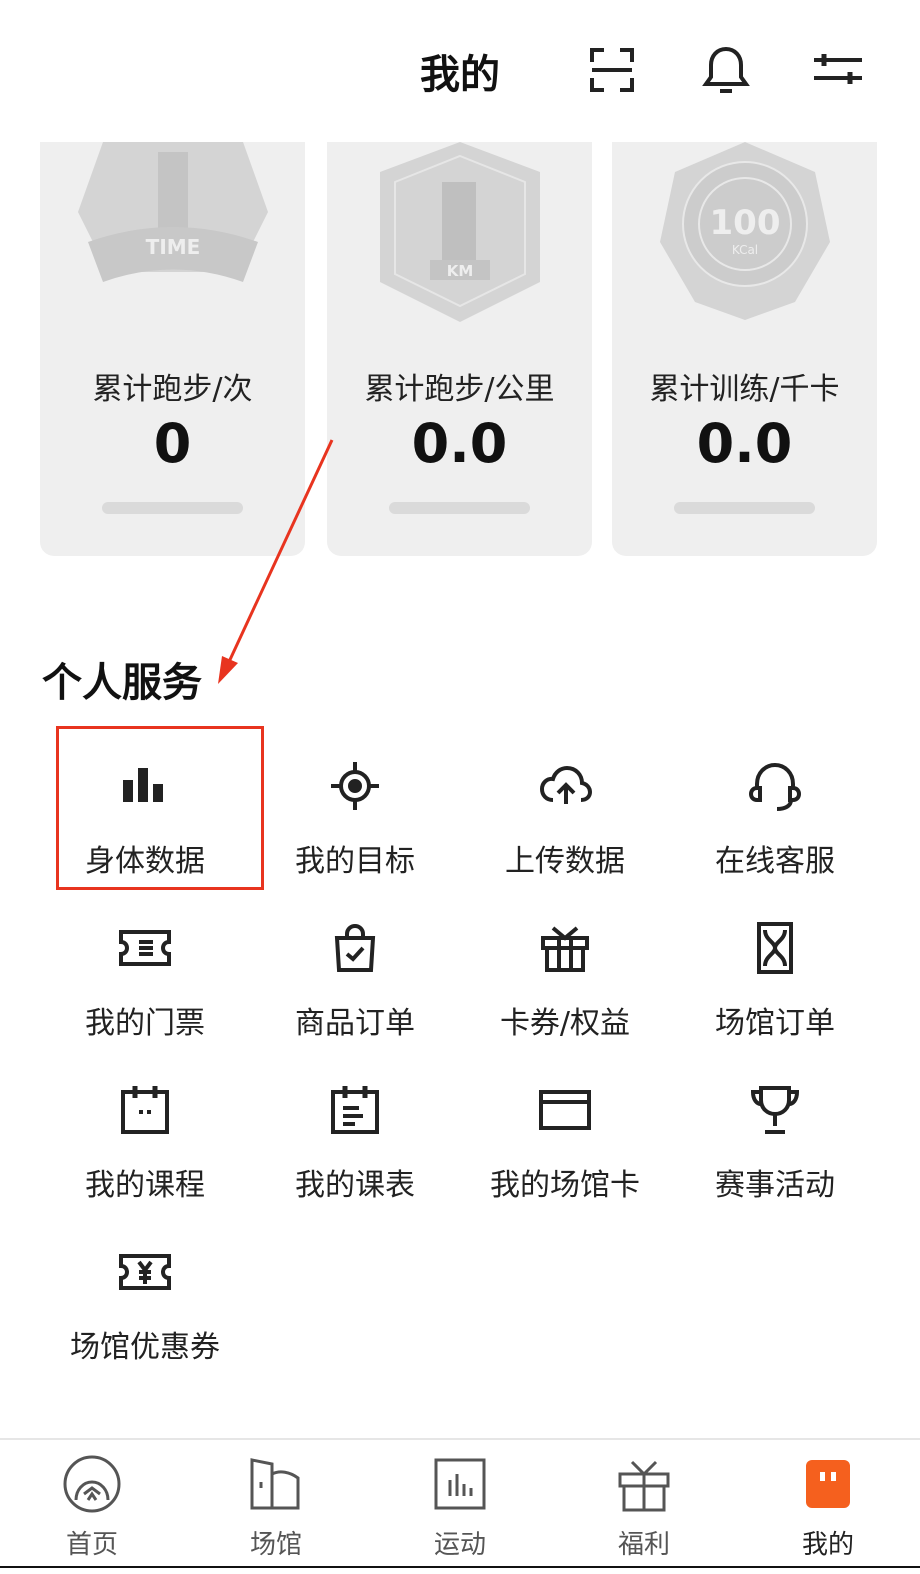 This screenshot has width=920, height=1574. I want to click on shopping-bag-icon, so click(355, 948).